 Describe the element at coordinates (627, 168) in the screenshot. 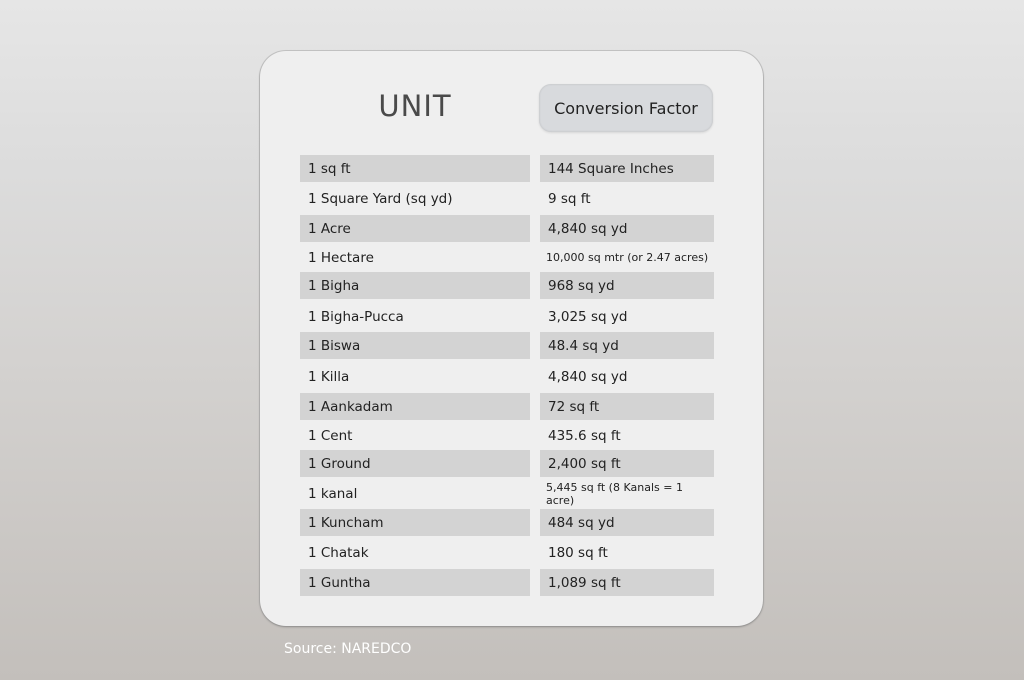

I see `conversion-cell: 144 Square Inches` at that location.